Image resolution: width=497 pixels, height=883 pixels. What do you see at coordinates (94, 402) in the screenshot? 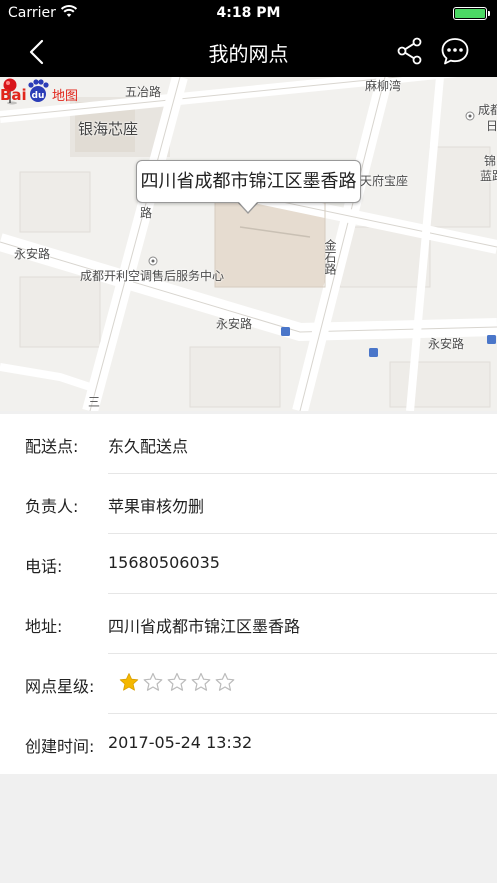
I see `map-label: 三` at bounding box center [94, 402].